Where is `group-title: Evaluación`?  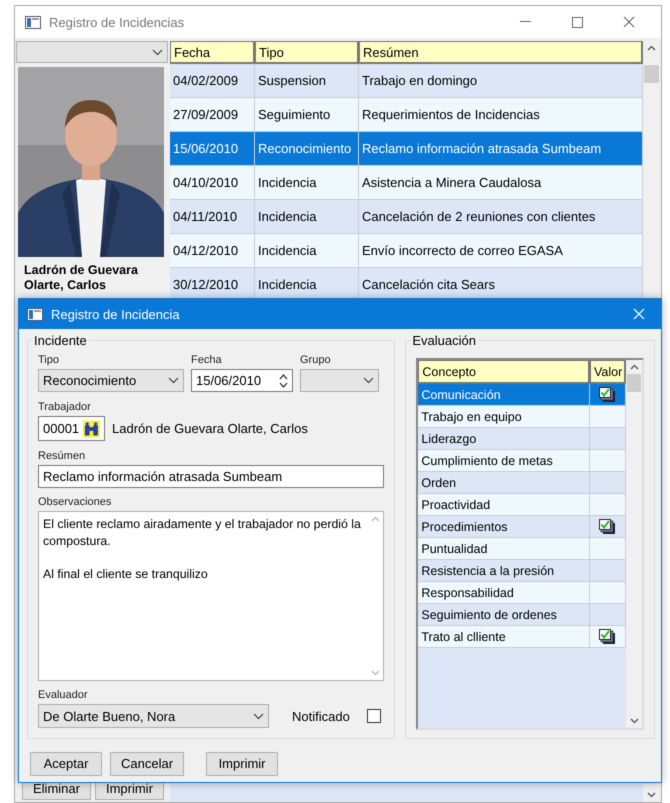
group-title: Evaluación is located at coordinates (444, 340).